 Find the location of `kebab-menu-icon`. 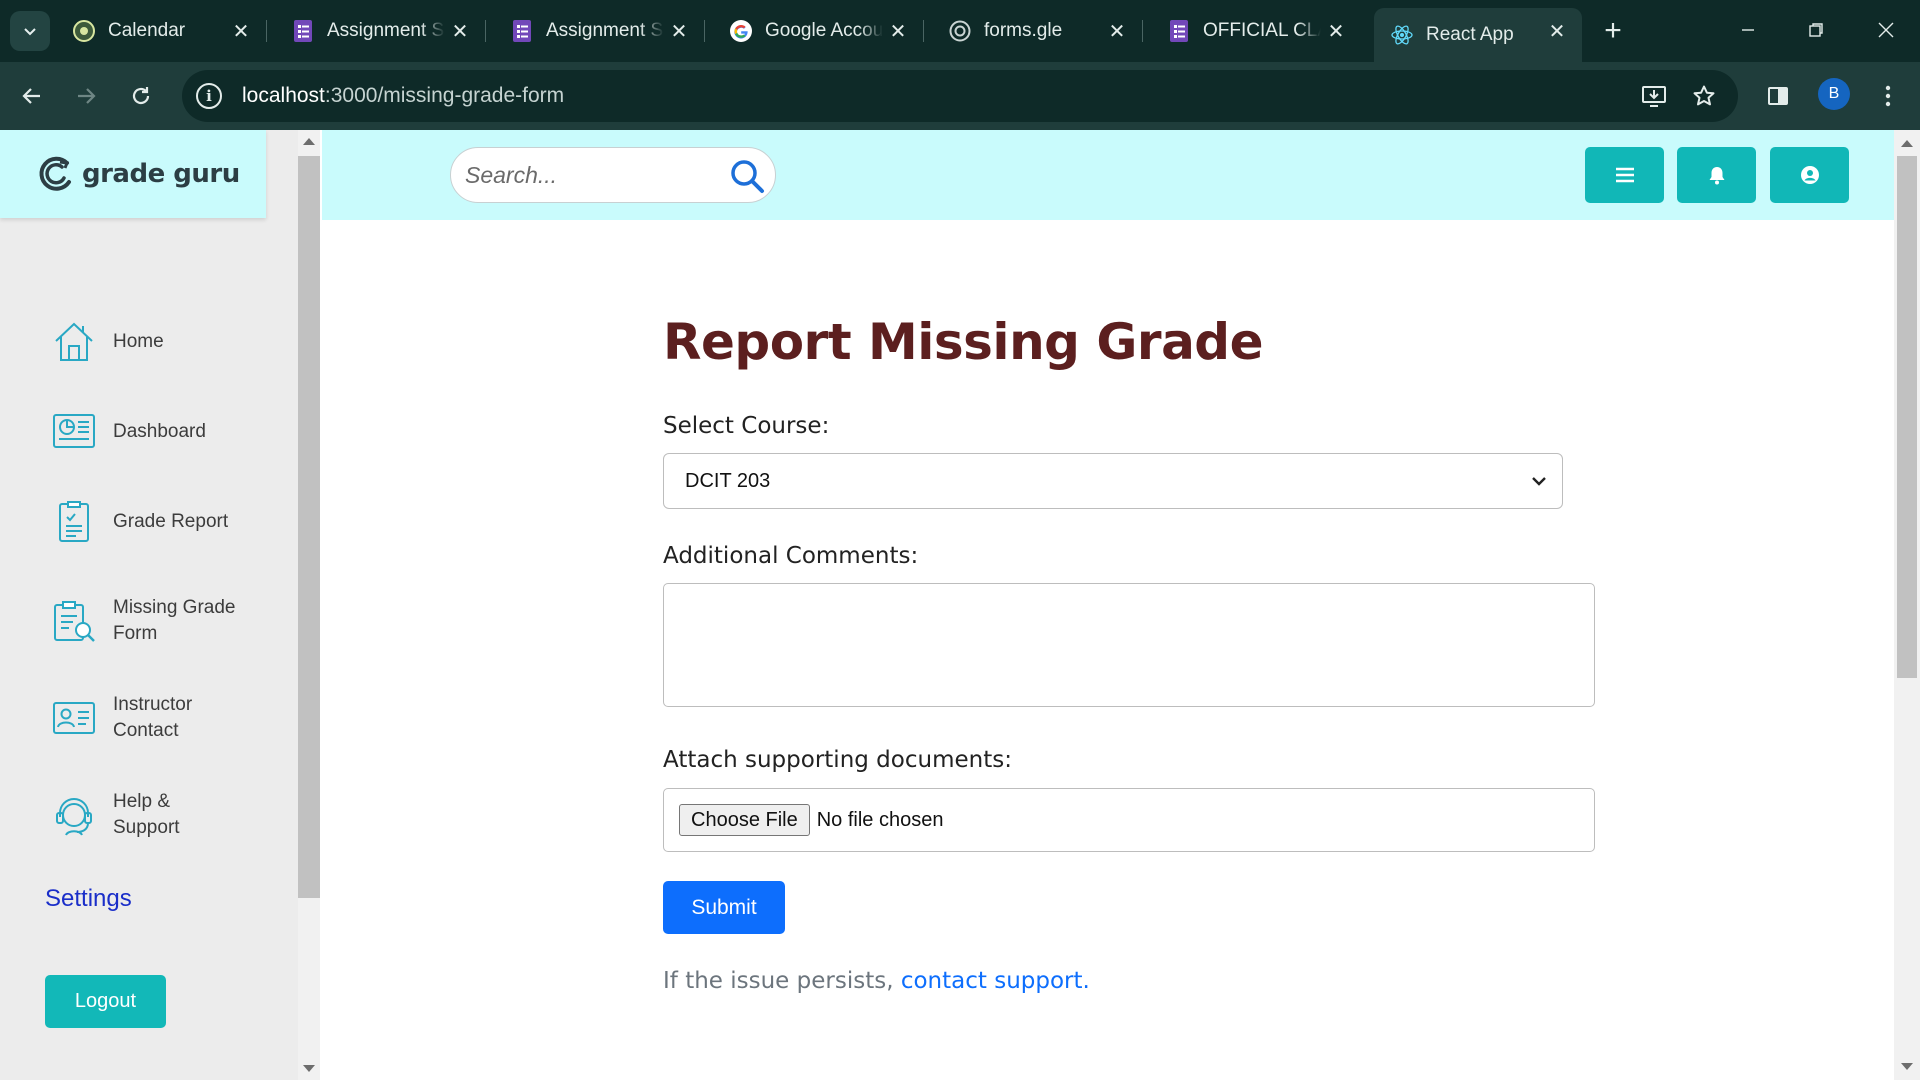

kebab-menu-icon is located at coordinates (1888, 96).